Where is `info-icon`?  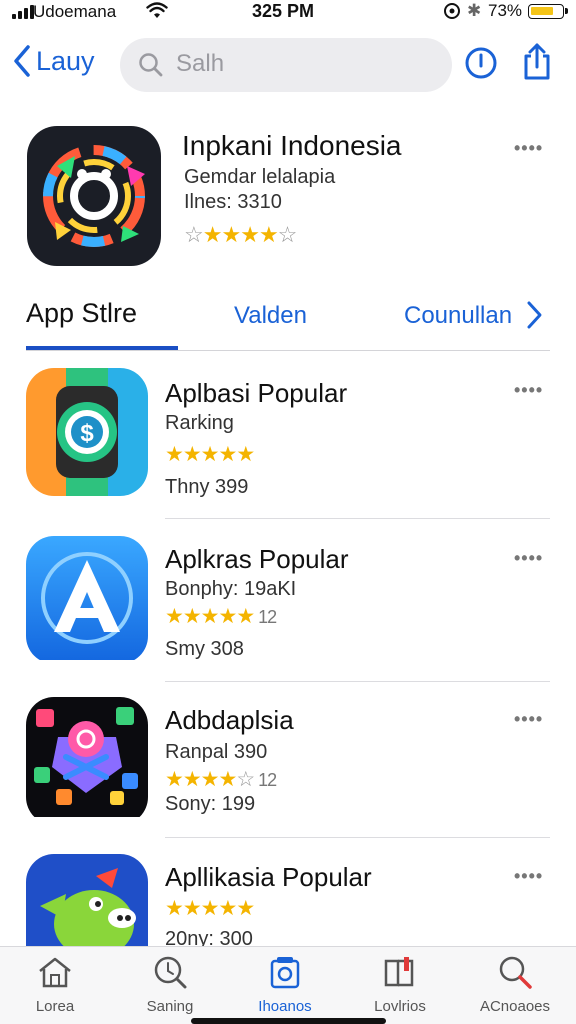 info-icon is located at coordinates (481, 63).